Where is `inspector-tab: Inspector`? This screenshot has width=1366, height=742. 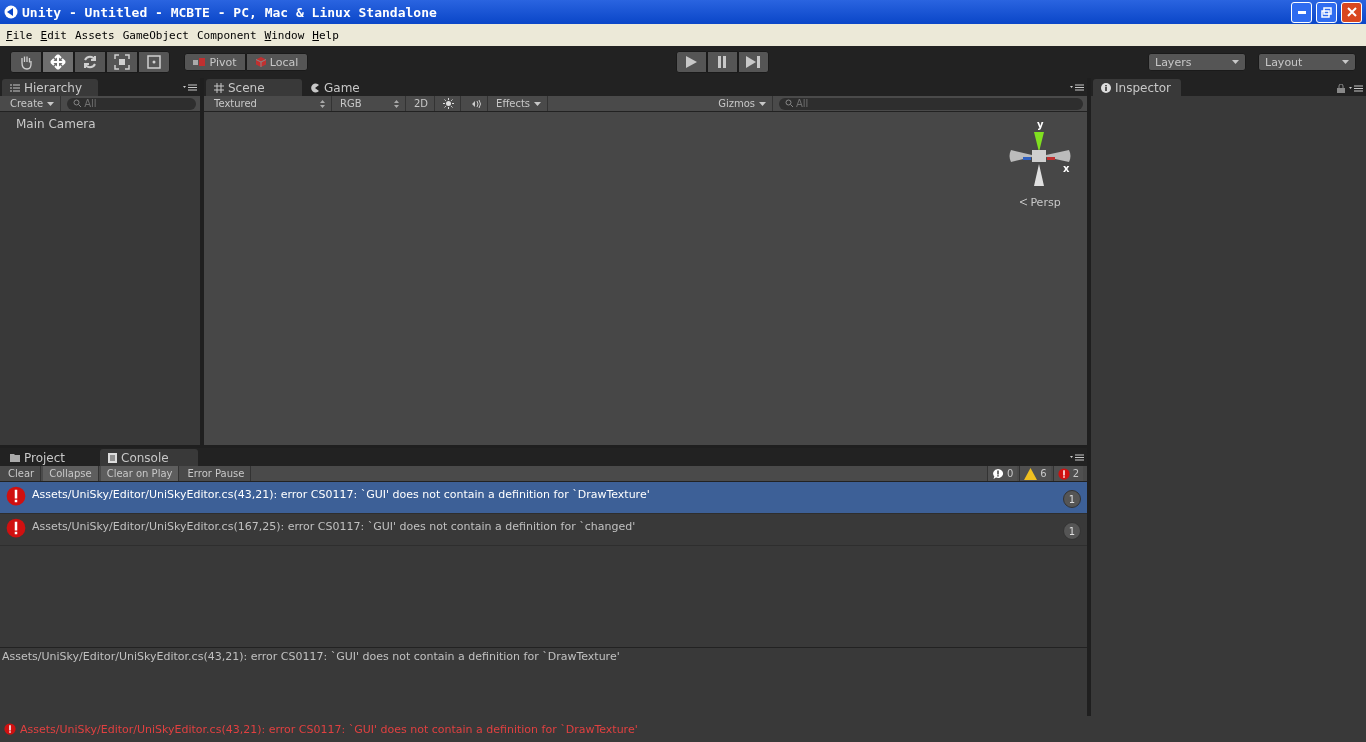 inspector-tab: Inspector is located at coordinates (1137, 87).